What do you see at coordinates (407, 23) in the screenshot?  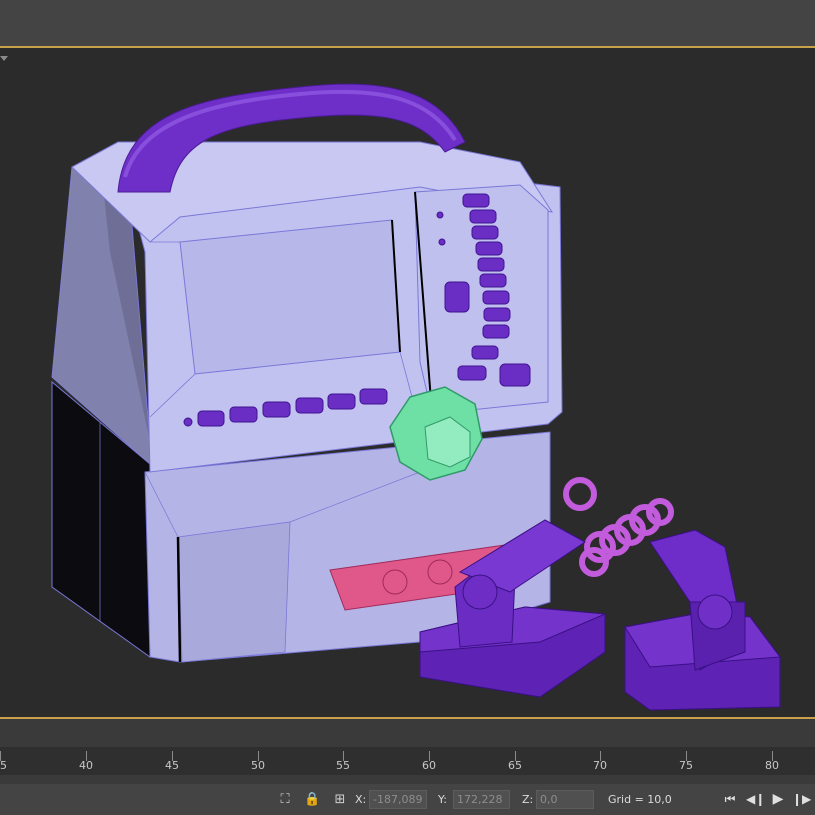 I see `top-toolbar` at bounding box center [407, 23].